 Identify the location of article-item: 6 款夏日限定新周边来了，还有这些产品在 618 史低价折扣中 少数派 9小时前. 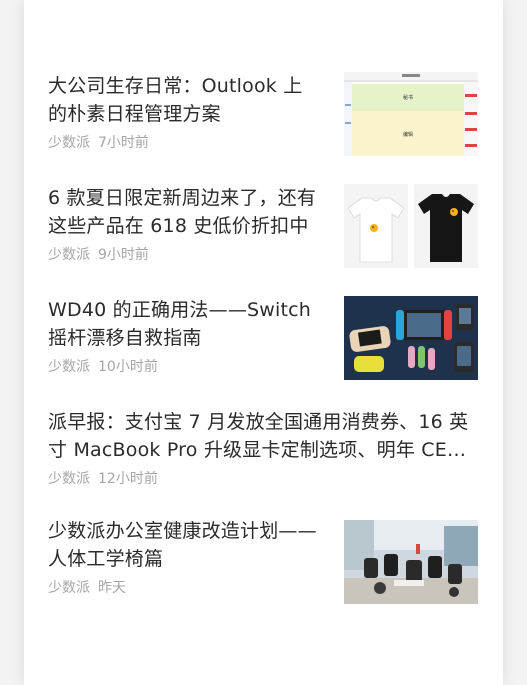
(263, 226).